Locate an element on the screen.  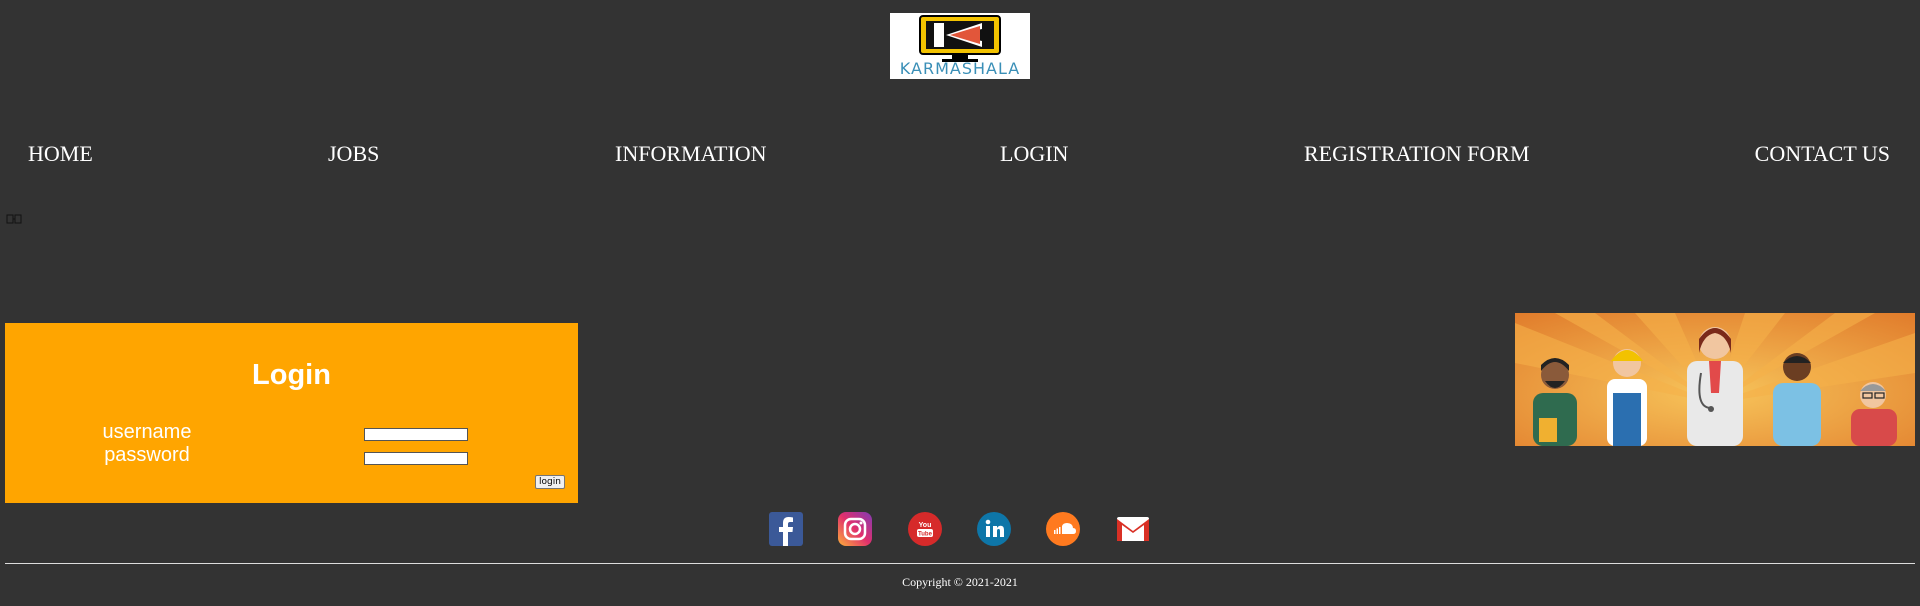
facebook-icon is located at coordinates (786, 529).